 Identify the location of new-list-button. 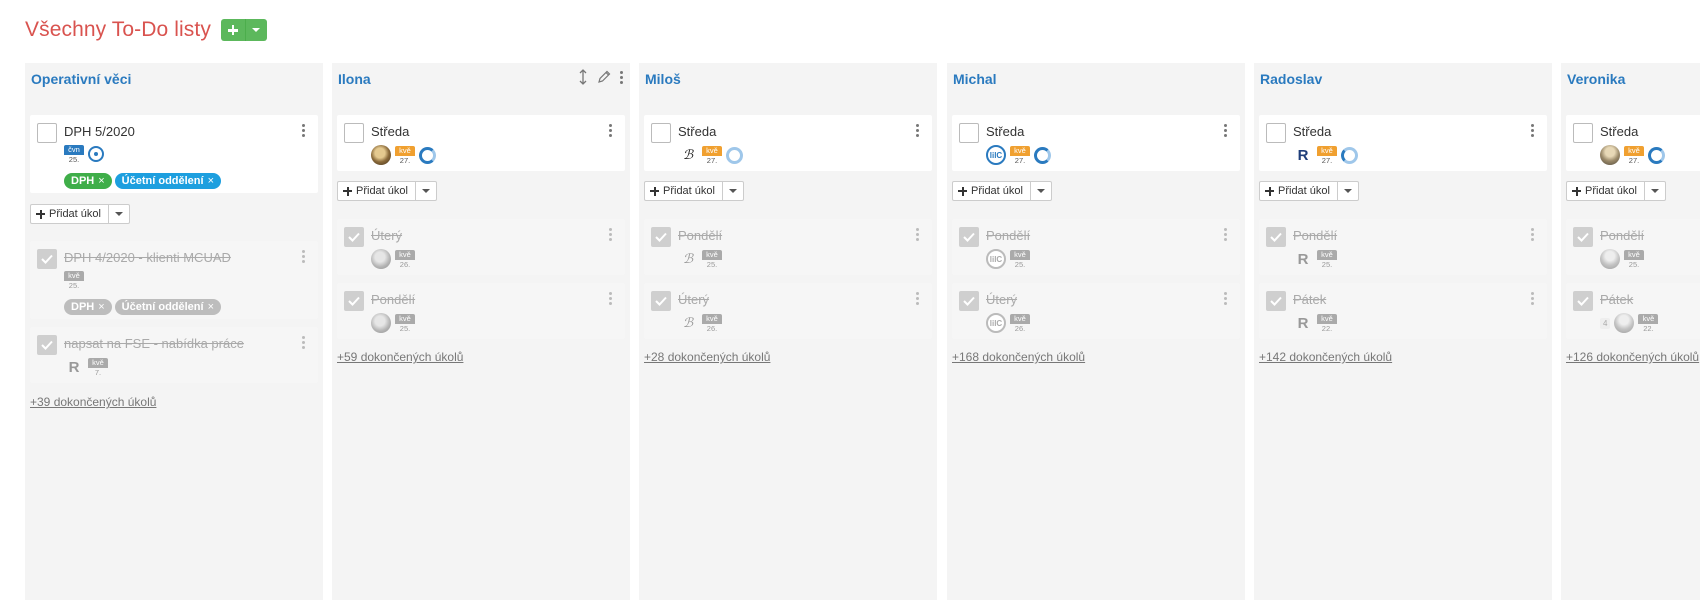
(232, 30).